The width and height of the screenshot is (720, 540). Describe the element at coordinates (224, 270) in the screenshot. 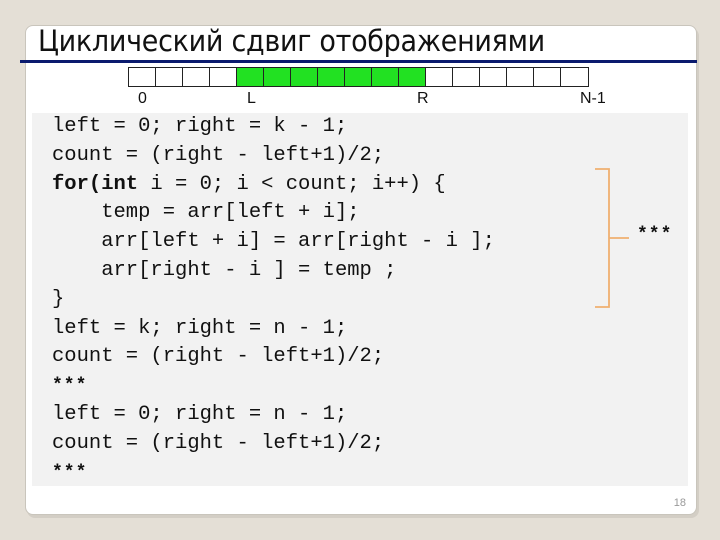

I see `code-line: arr[right - i ] = temp ;` at that location.